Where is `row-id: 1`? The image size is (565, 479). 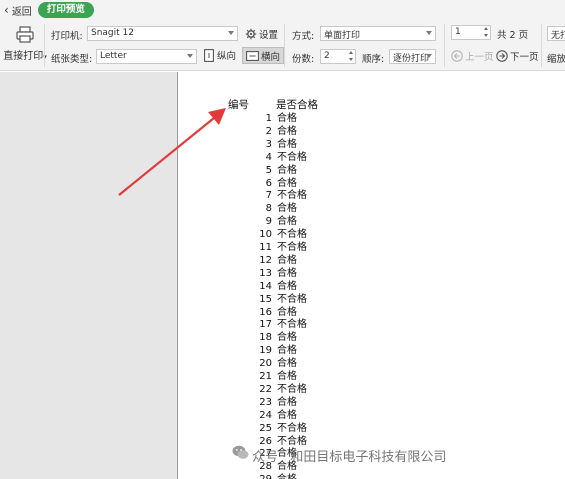 row-id: 1 is located at coordinates (268, 118).